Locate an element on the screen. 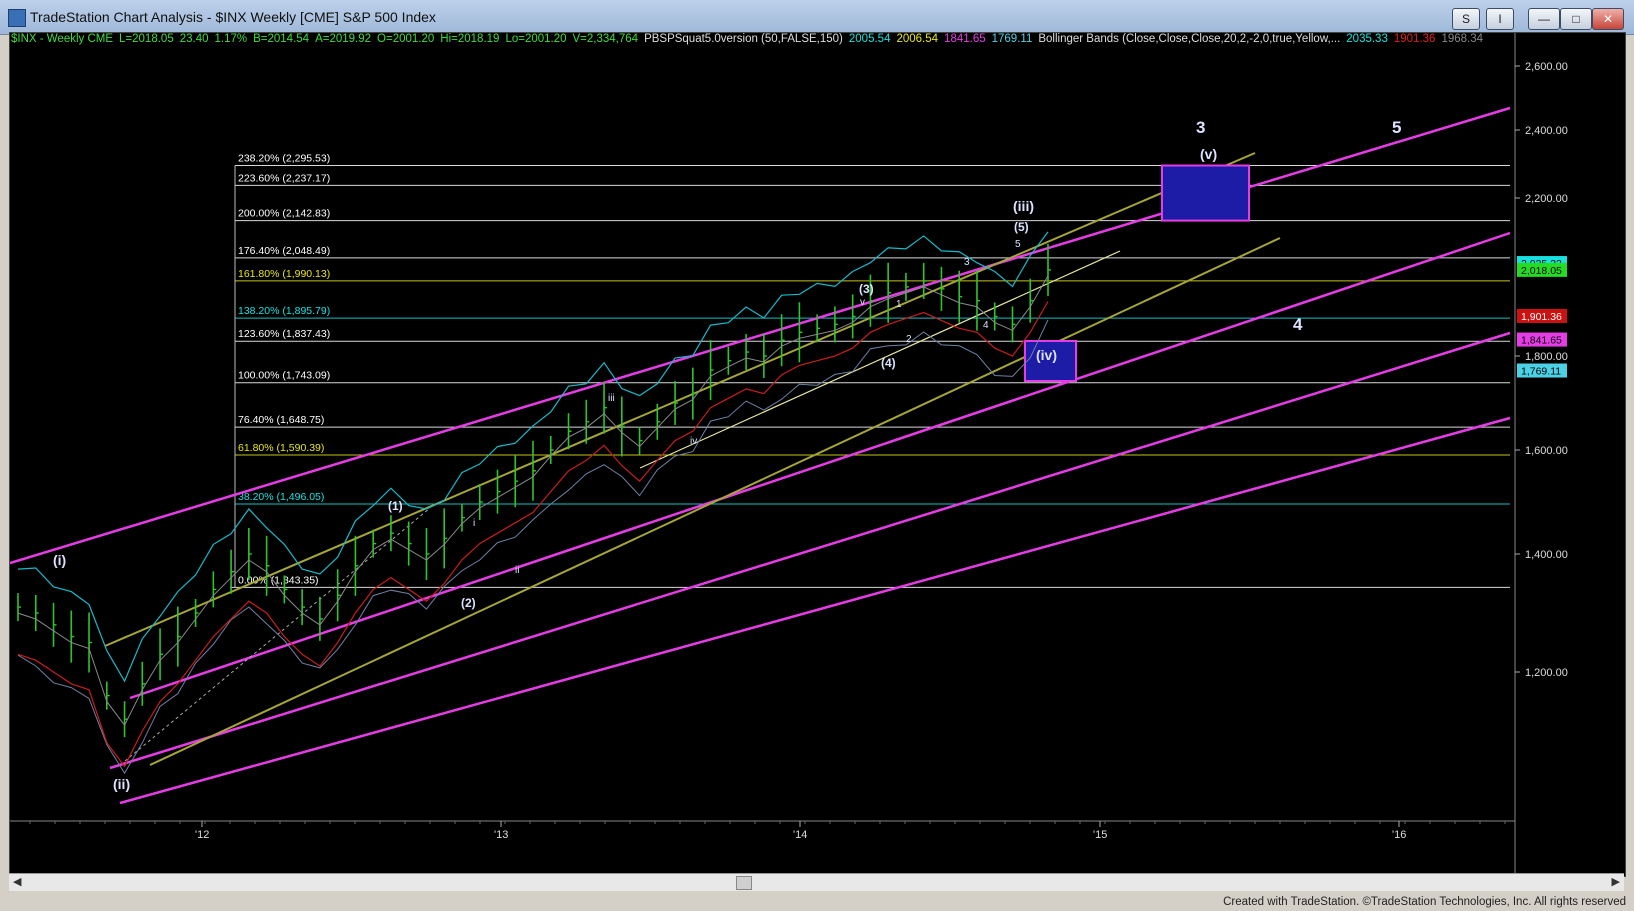 This screenshot has width=1634, height=911. wave-label: (1) is located at coordinates (395, 506).